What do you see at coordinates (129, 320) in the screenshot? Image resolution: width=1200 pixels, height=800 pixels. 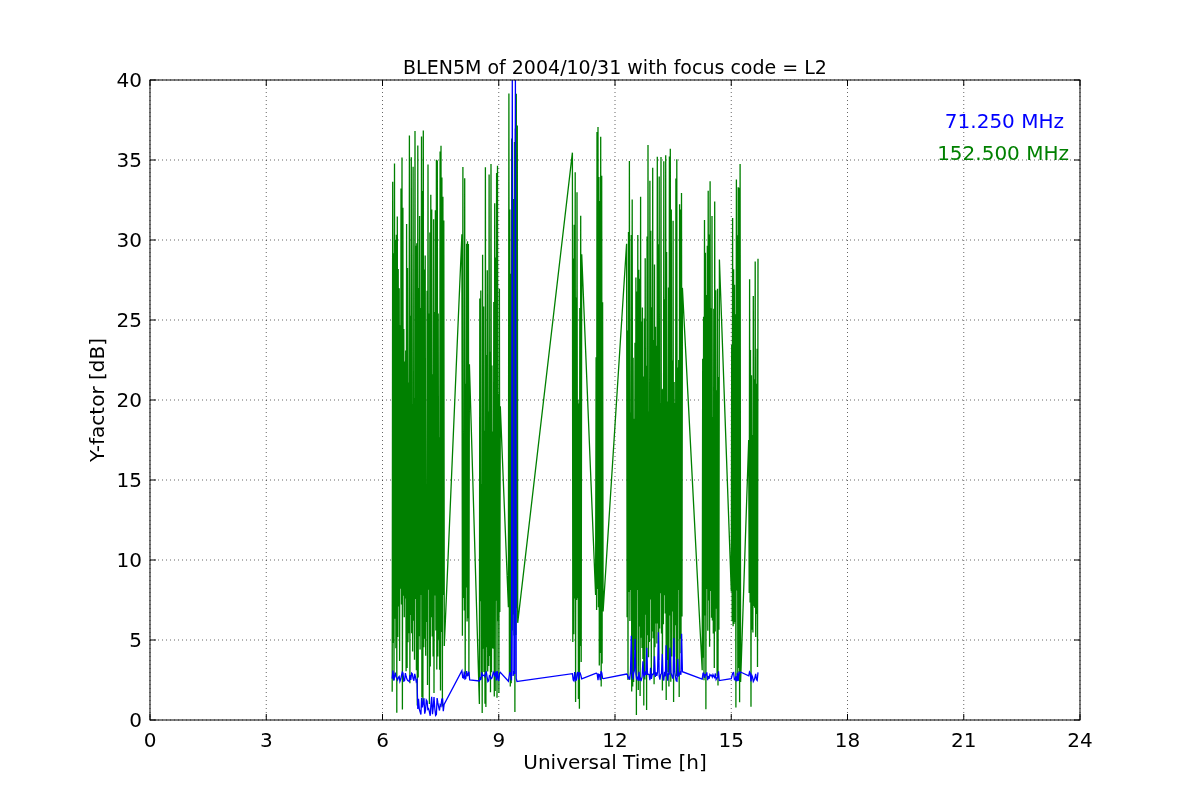 I see `y-tick-label: 25` at bounding box center [129, 320].